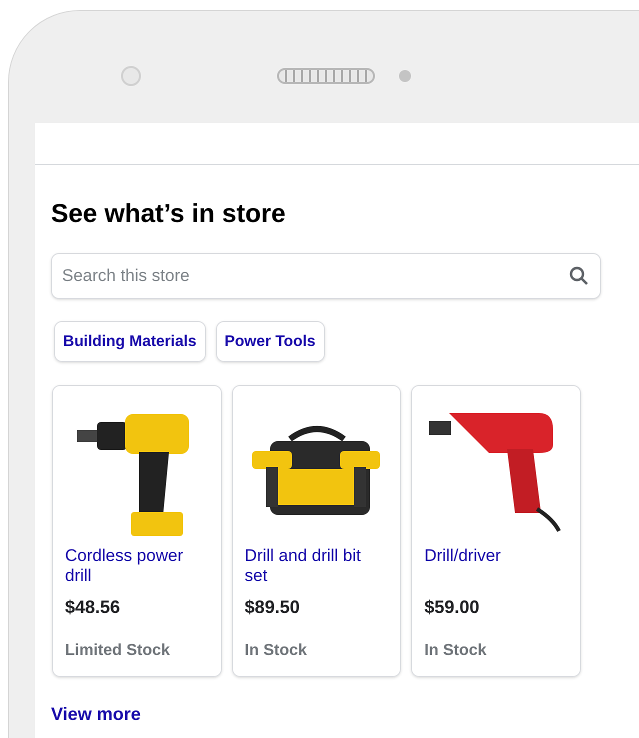 This screenshot has height=738, width=639. Describe the element at coordinates (137, 531) in the screenshot. I see `product-card: Cordless power drill $48.56 Limited Stock` at that location.